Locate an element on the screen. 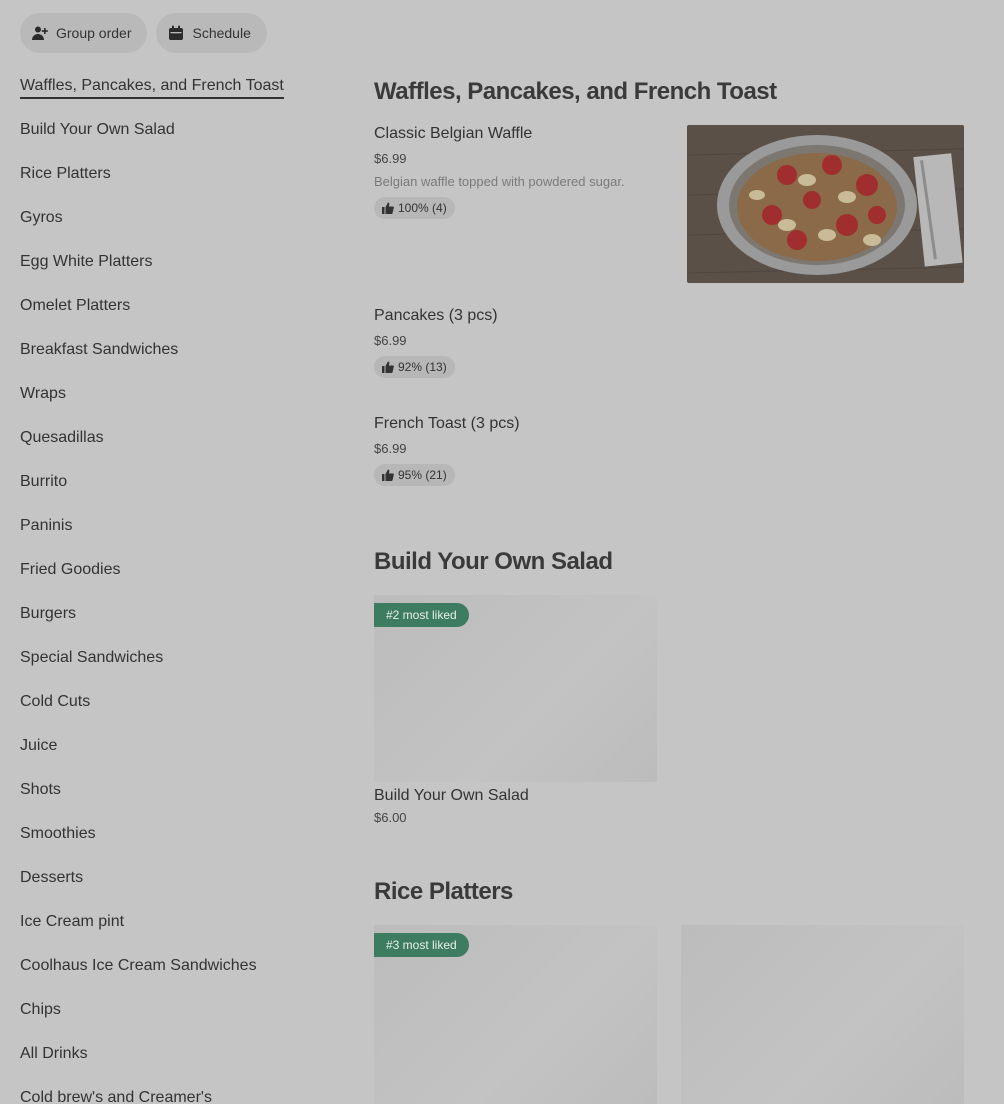  section-title-salad: Build Your Own Salad is located at coordinates (493, 561).